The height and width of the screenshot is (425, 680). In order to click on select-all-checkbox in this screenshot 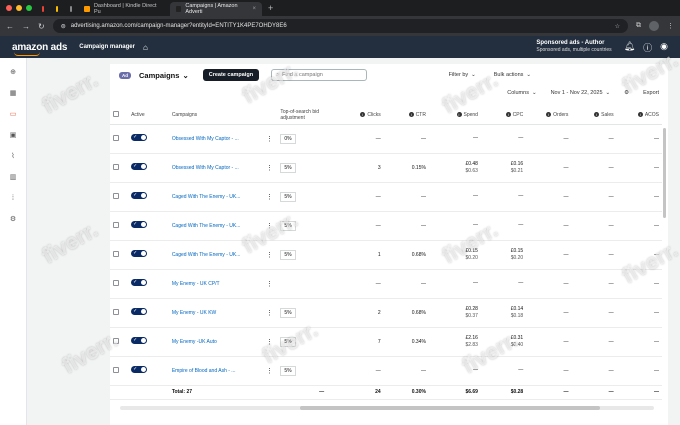, I will do `click(116, 113)`.